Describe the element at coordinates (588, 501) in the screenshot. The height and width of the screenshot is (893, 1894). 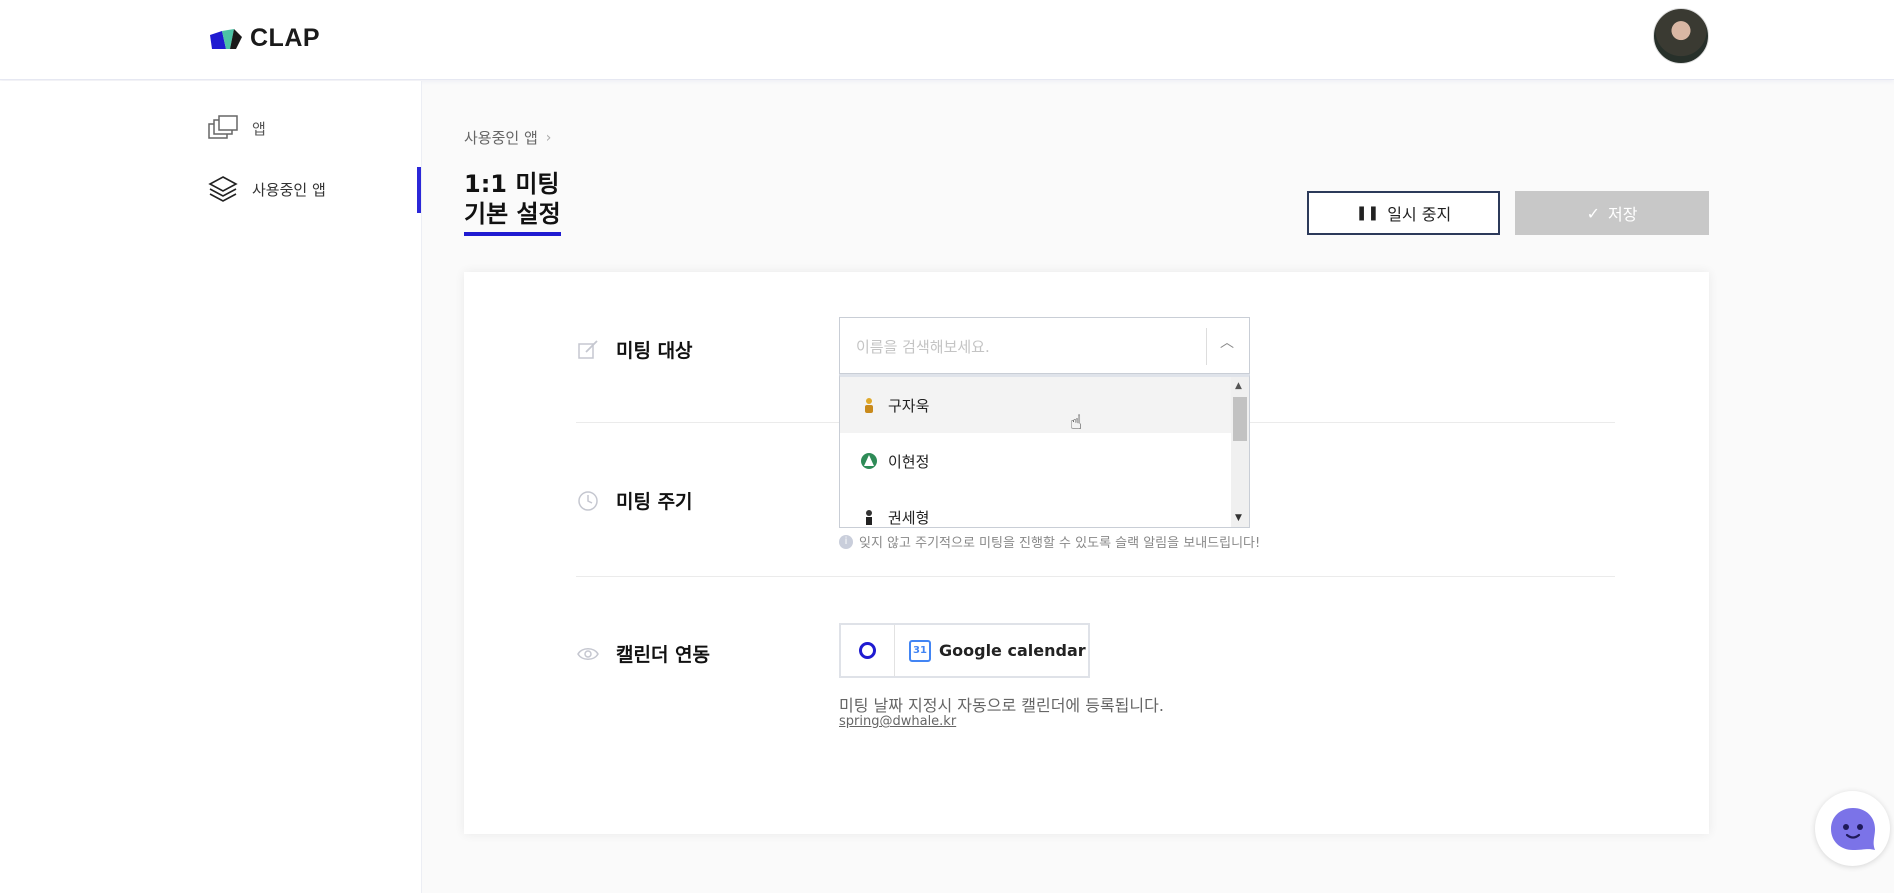
I see `clock-icon` at that location.